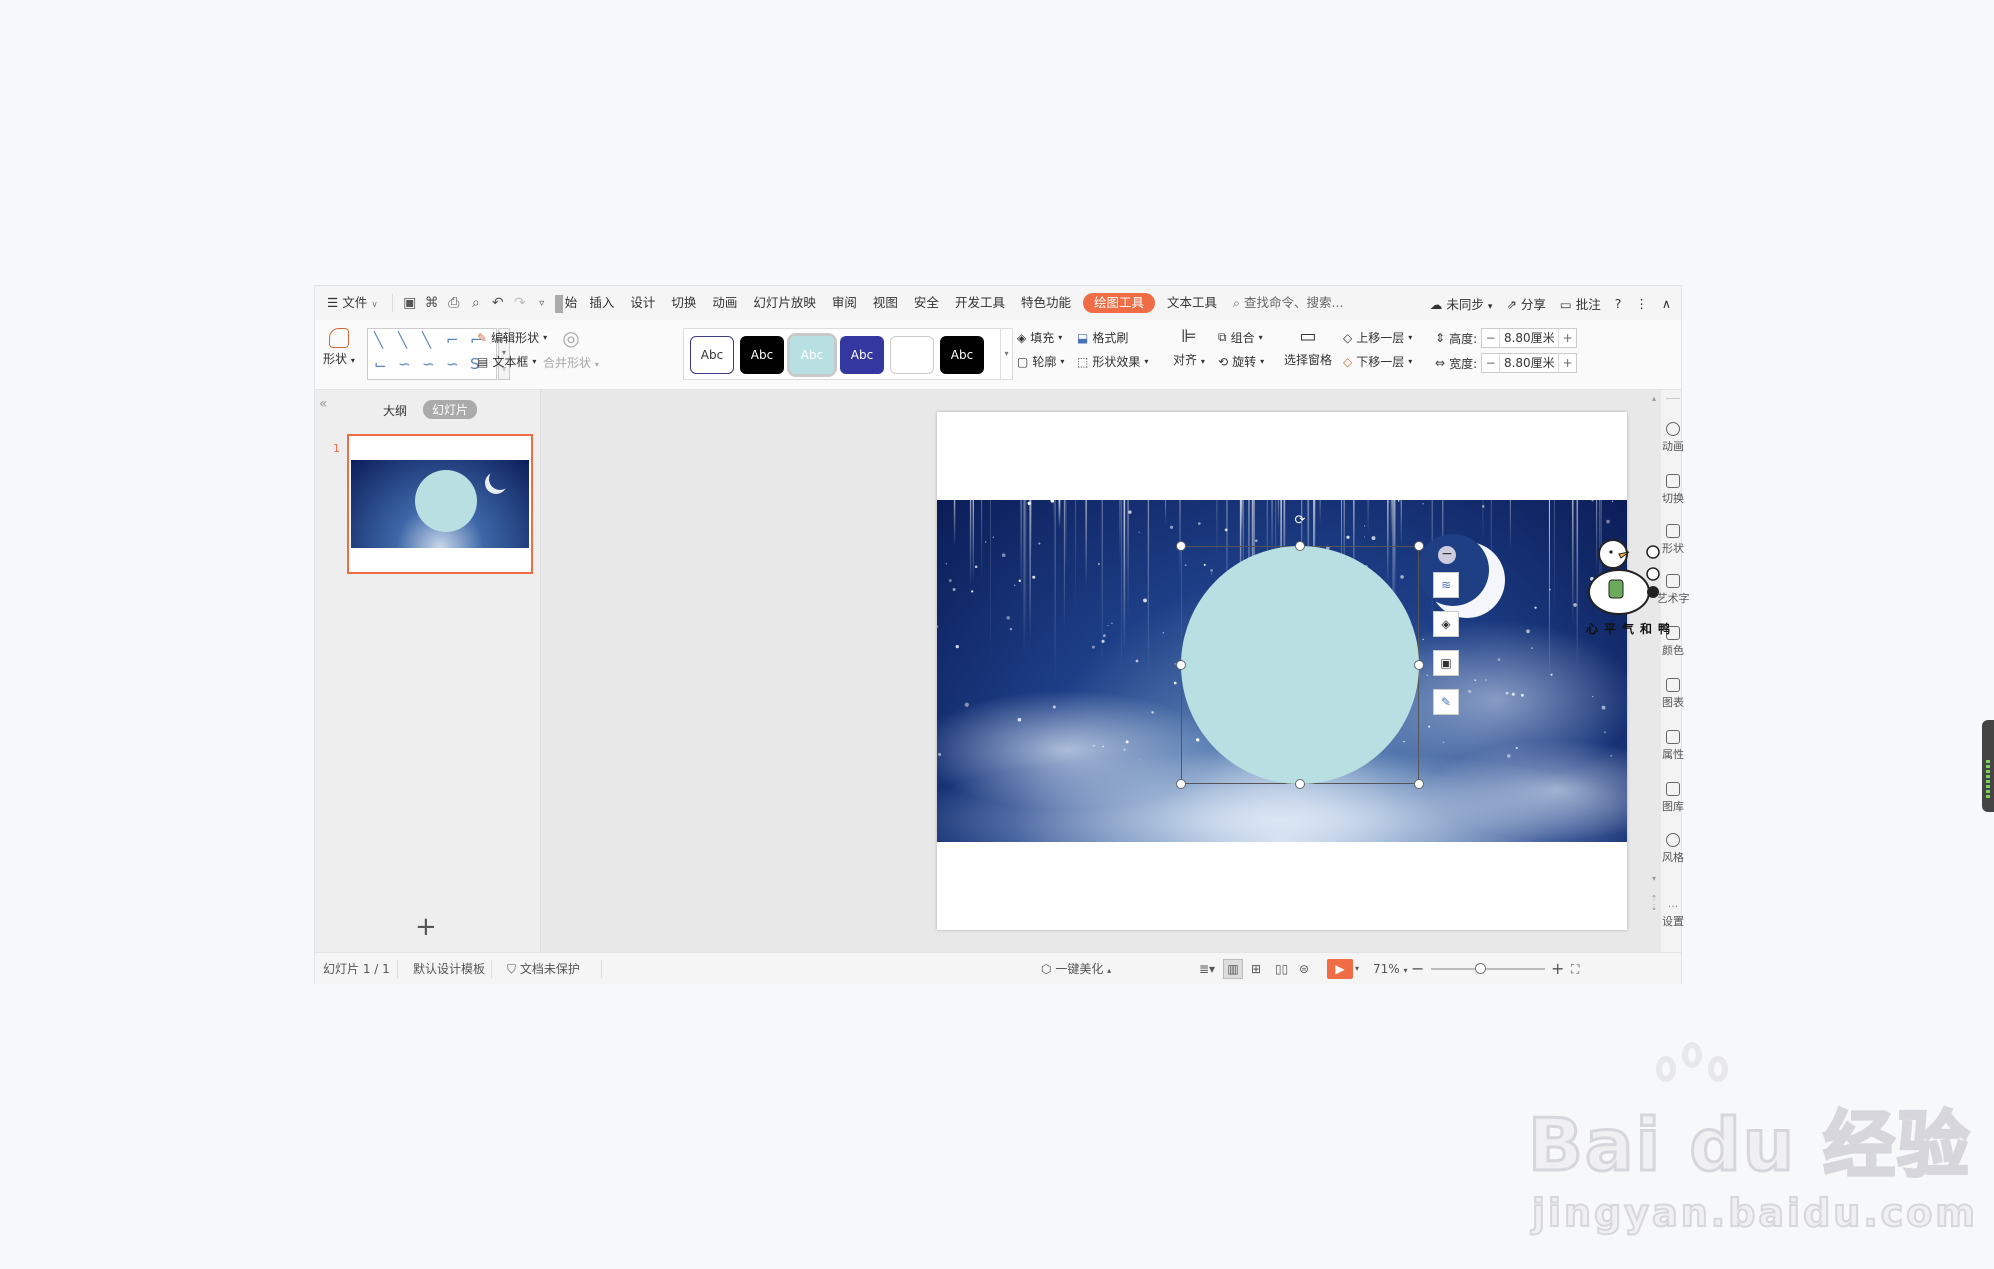 The height and width of the screenshot is (1269, 1994). Describe the element at coordinates (1673, 694) in the screenshot. I see `pane-chart: 图表` at that location.